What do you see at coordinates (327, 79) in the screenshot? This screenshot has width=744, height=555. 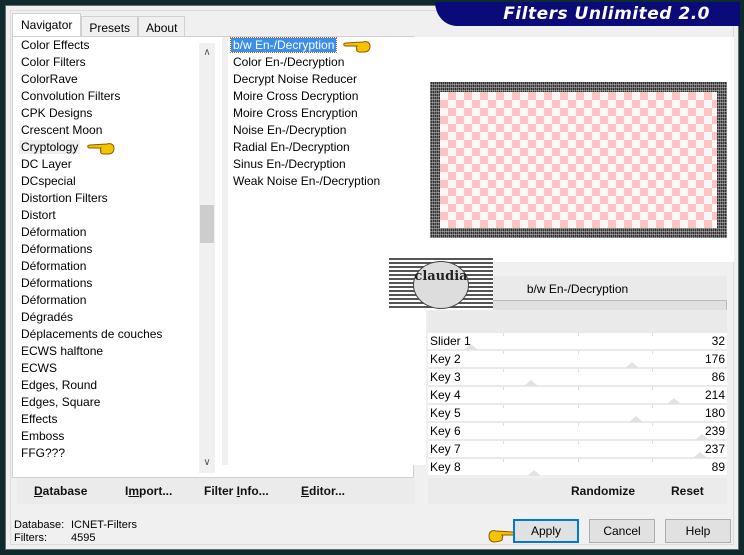 I see `filter-item: Decrypt Noise Reducer` at bounding box center [327, 79].